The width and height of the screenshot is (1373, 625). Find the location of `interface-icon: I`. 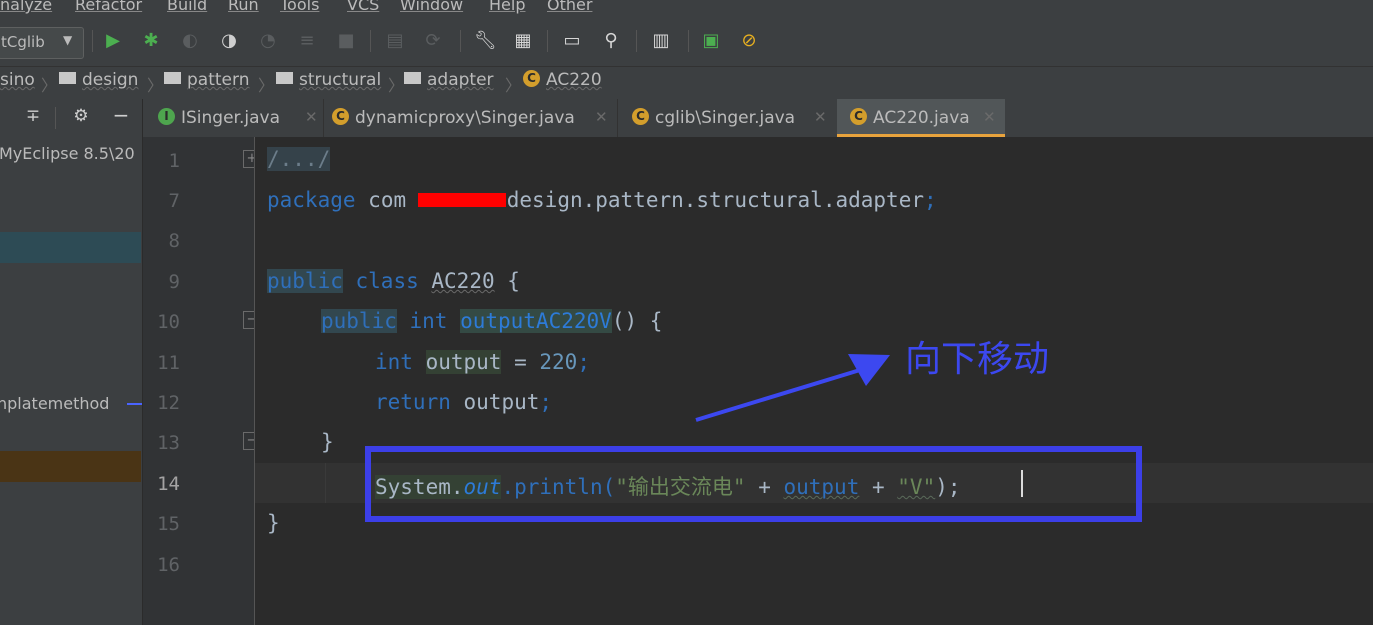

interface-icon: I is located at coordinates (166, 116).